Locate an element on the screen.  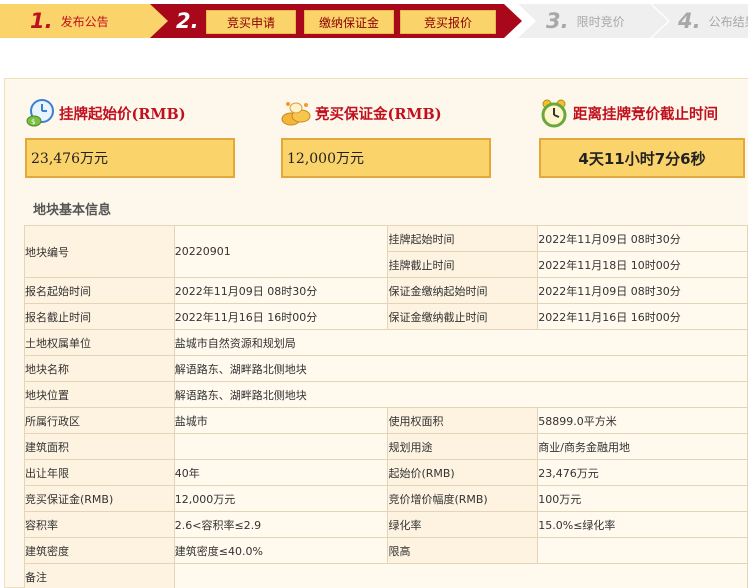
countdown-title: 距离挂牌竞价截止时间 is located at coordinates (645, 114).